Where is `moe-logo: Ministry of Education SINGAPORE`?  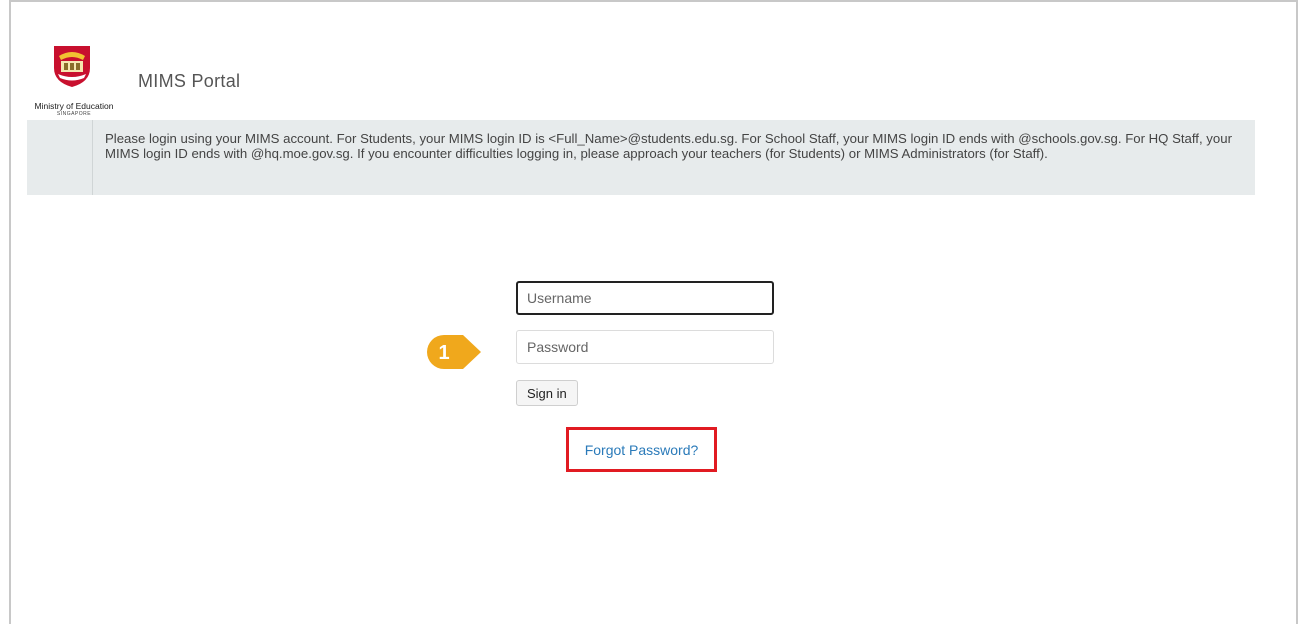 moe-logo: Ministry of Education SINGAPORE is located at coordinates (74, 82).